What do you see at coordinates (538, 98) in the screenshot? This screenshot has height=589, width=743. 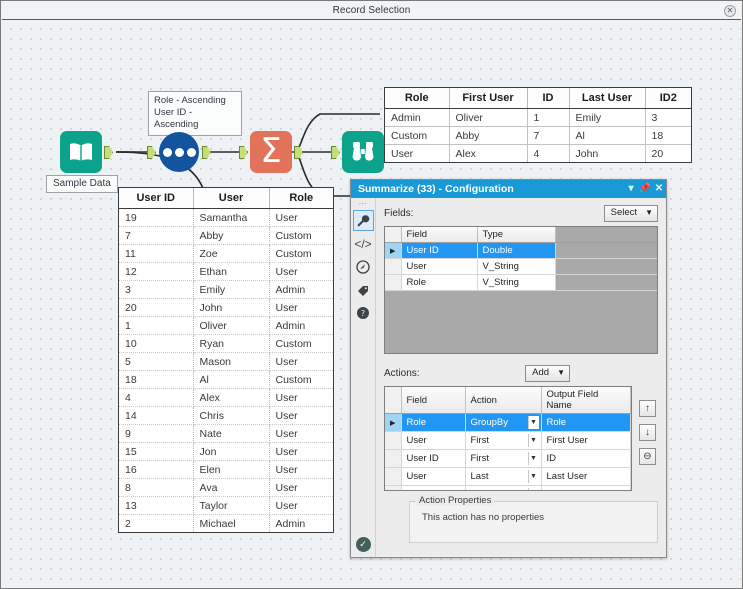 I see `results-table-header-row: Role First User ID Last User ID2` at bounding box center [538, 98].